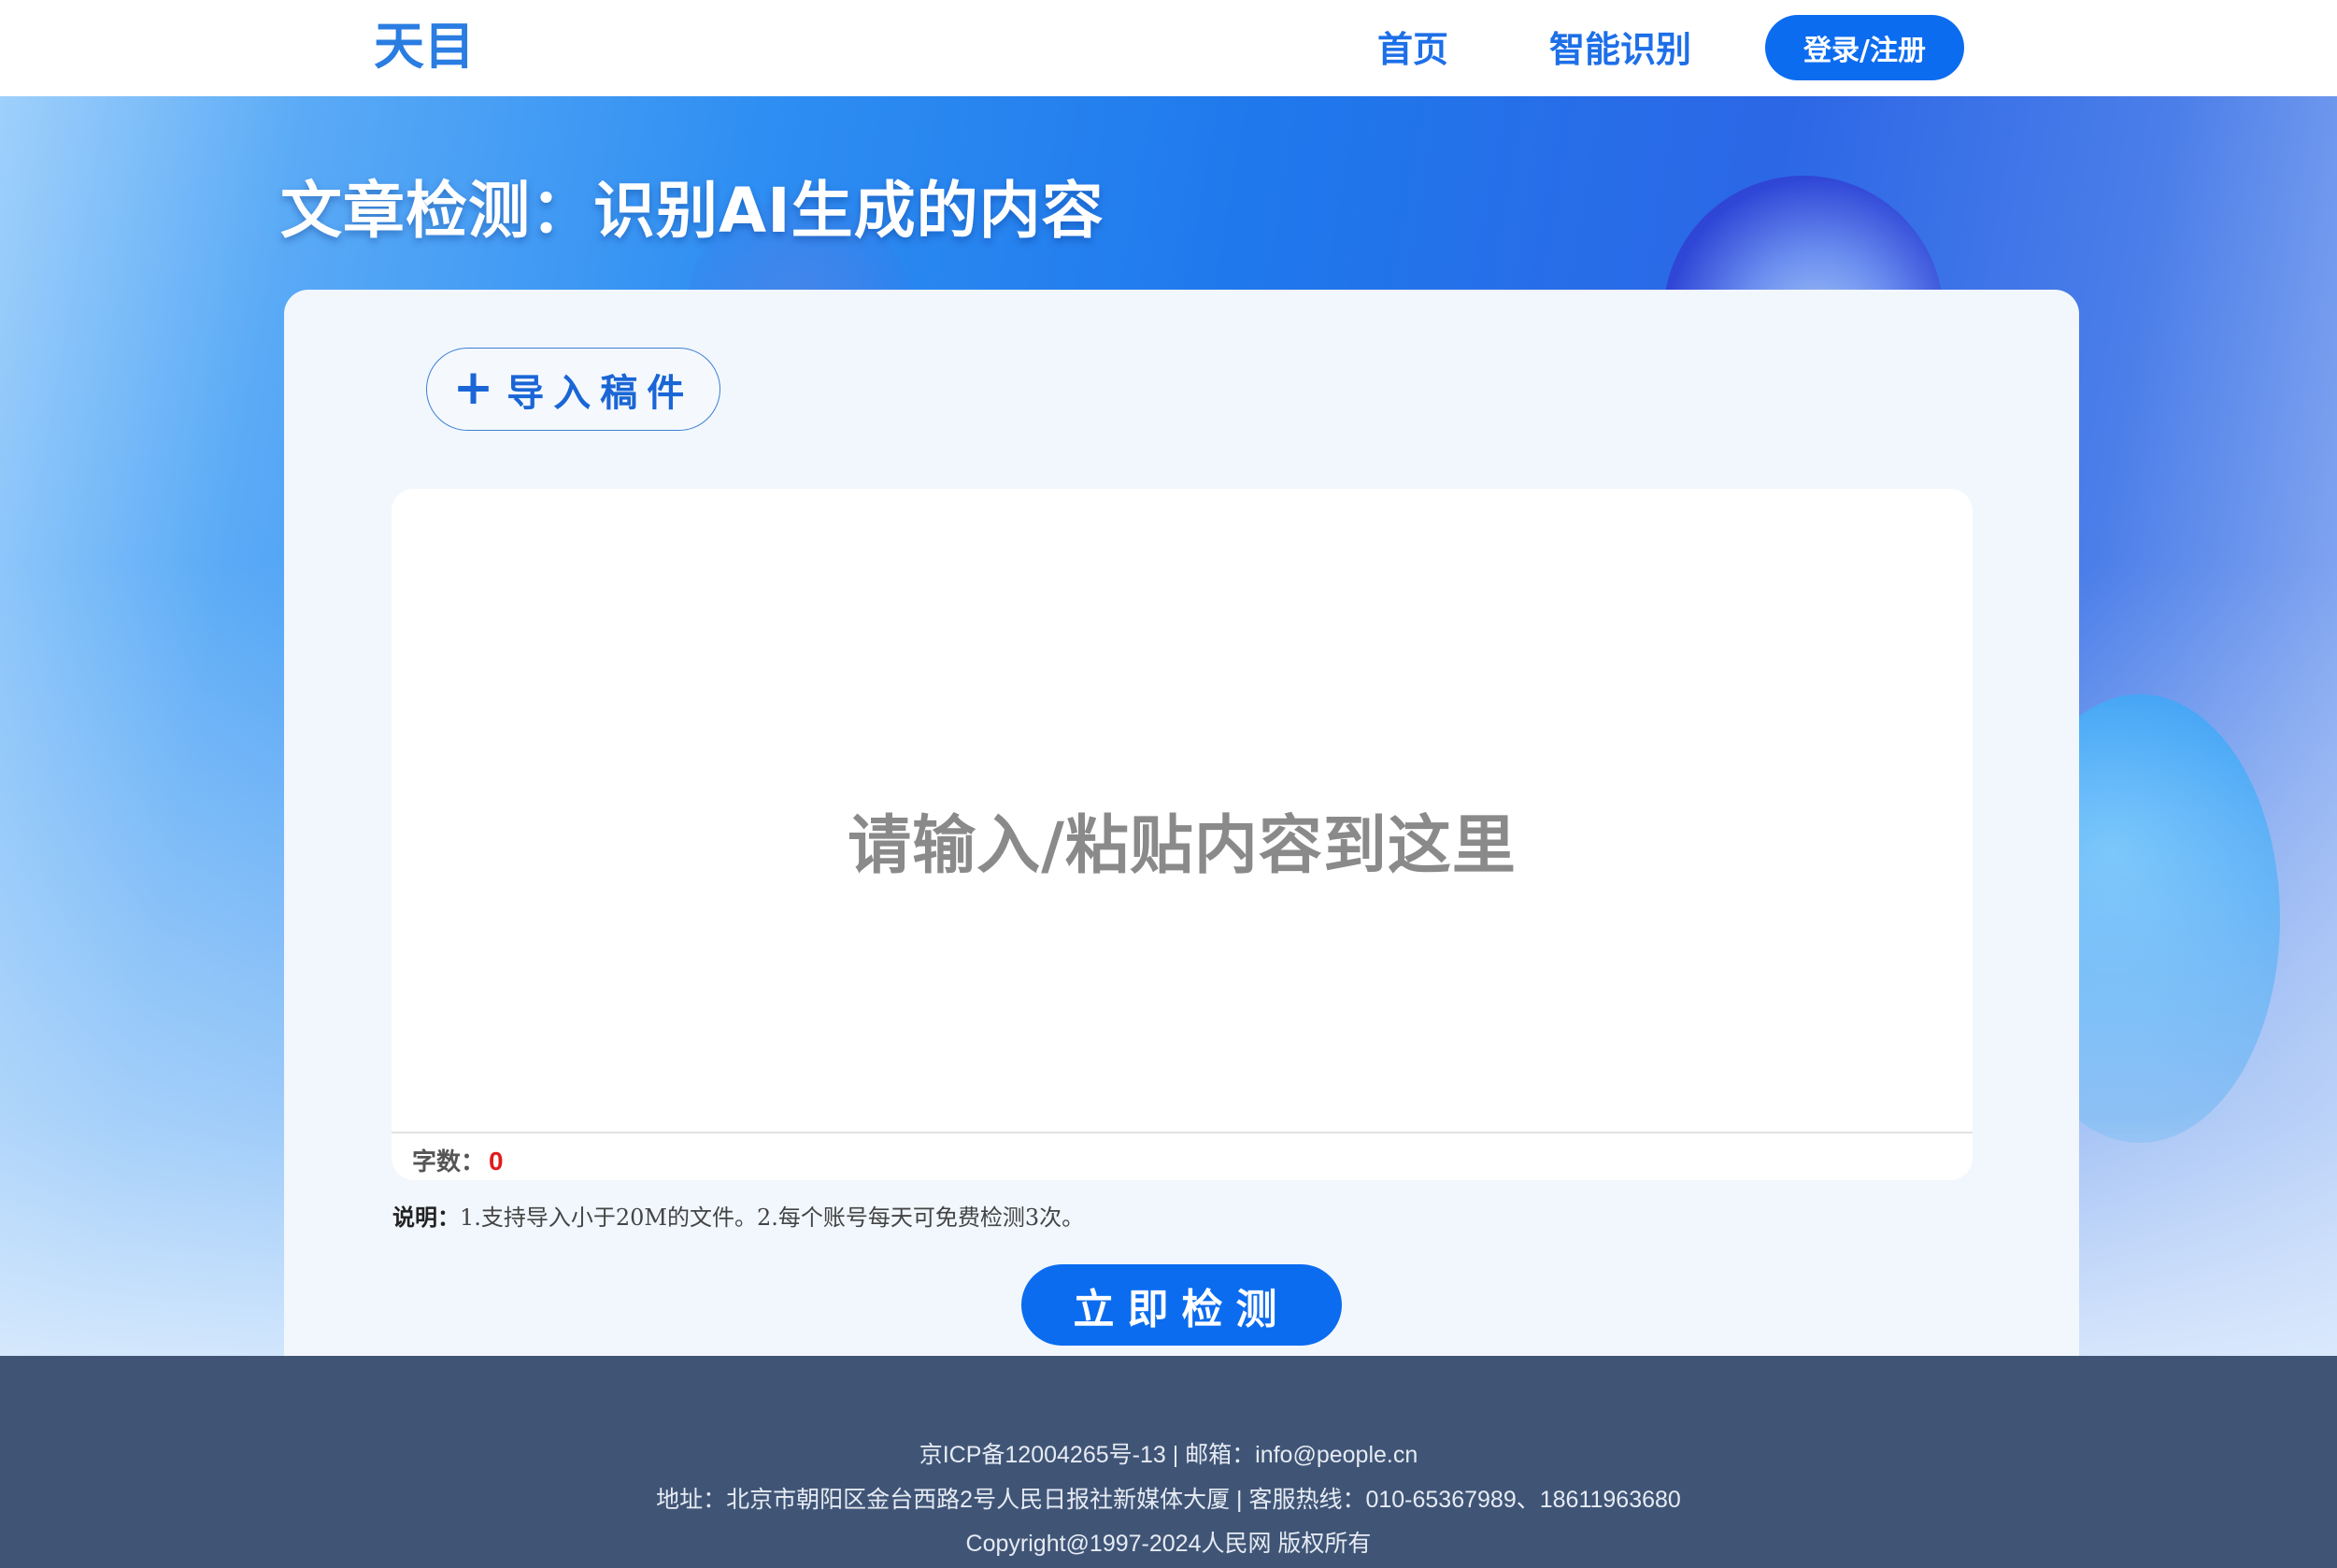 The width and height of the screenshot is (2337, 1568). What do you see at coordinates (692, 211) in the screenshot?
I see `page-title: 文章检测：识别AI生成的内容` at bounding box center [692, 211].